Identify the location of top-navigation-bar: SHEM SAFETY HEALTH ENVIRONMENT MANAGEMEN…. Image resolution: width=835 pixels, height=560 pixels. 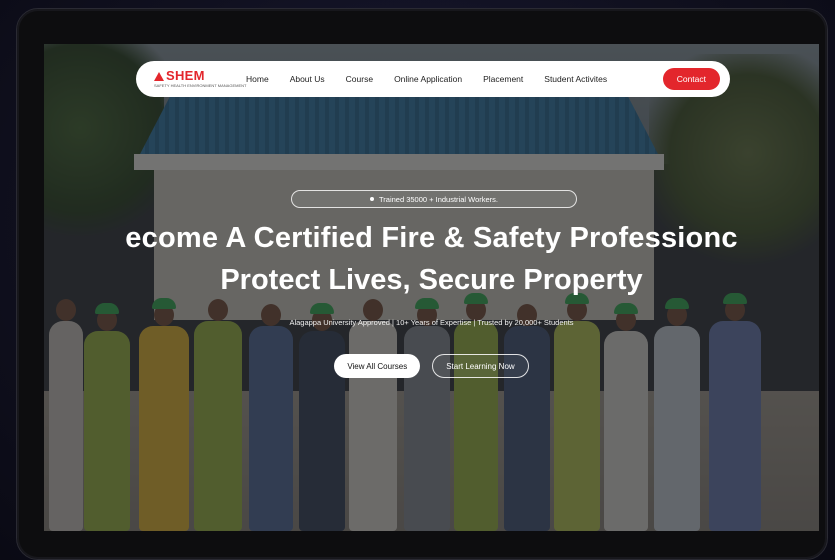
(433, 79).